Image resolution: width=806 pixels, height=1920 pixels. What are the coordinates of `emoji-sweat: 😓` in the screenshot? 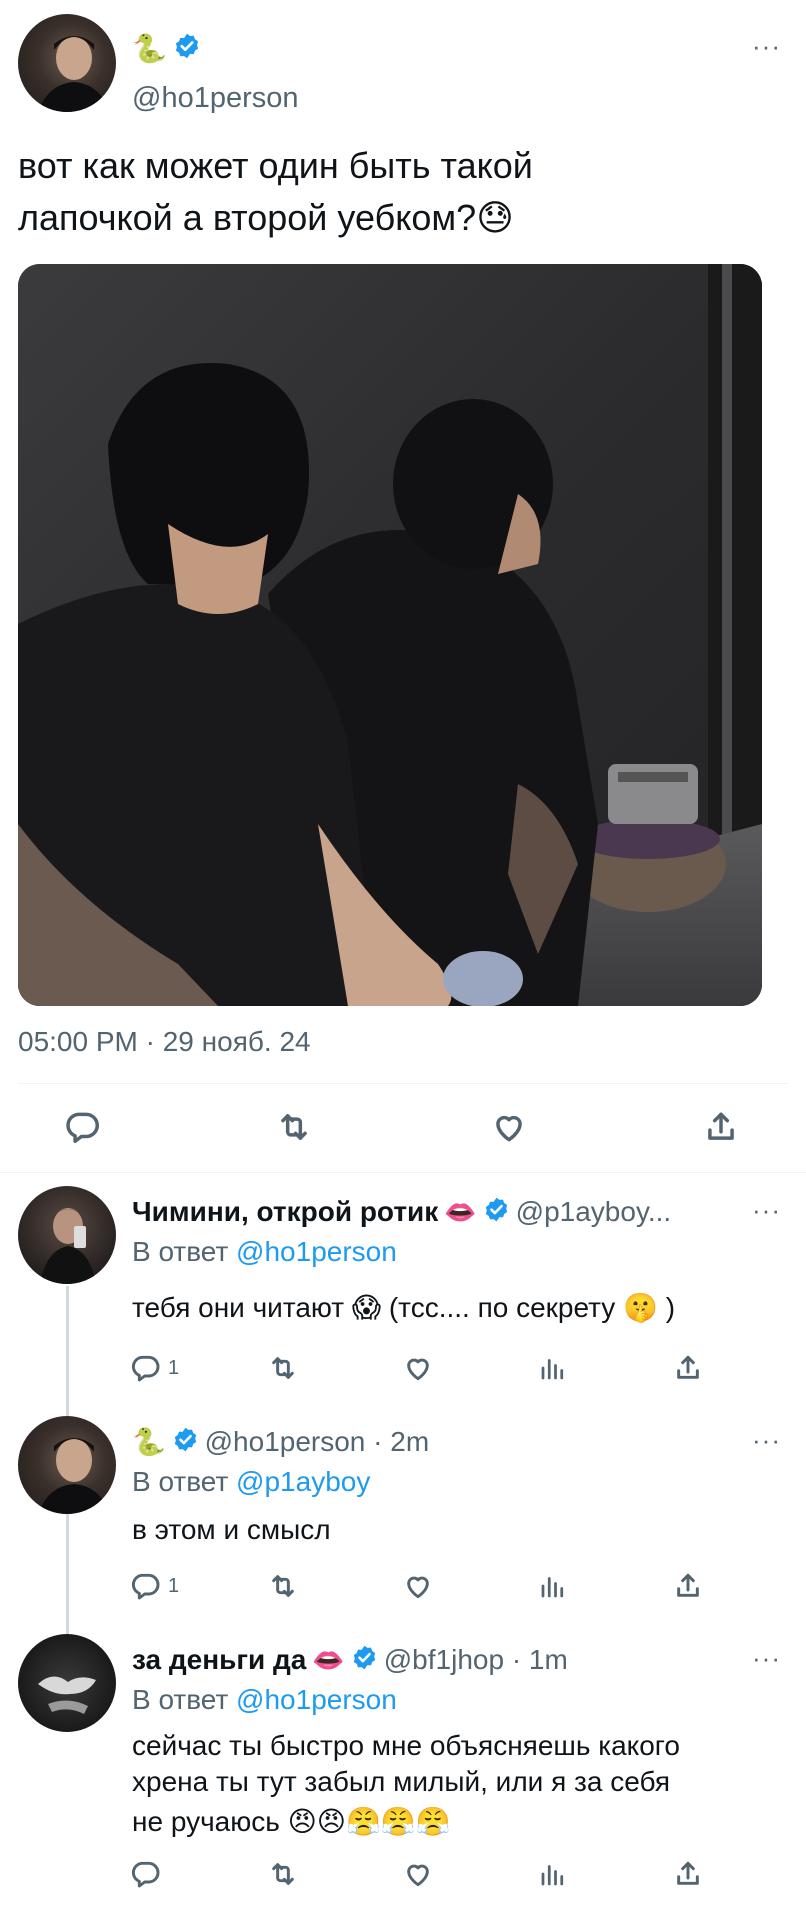 It's located at (495, 217).